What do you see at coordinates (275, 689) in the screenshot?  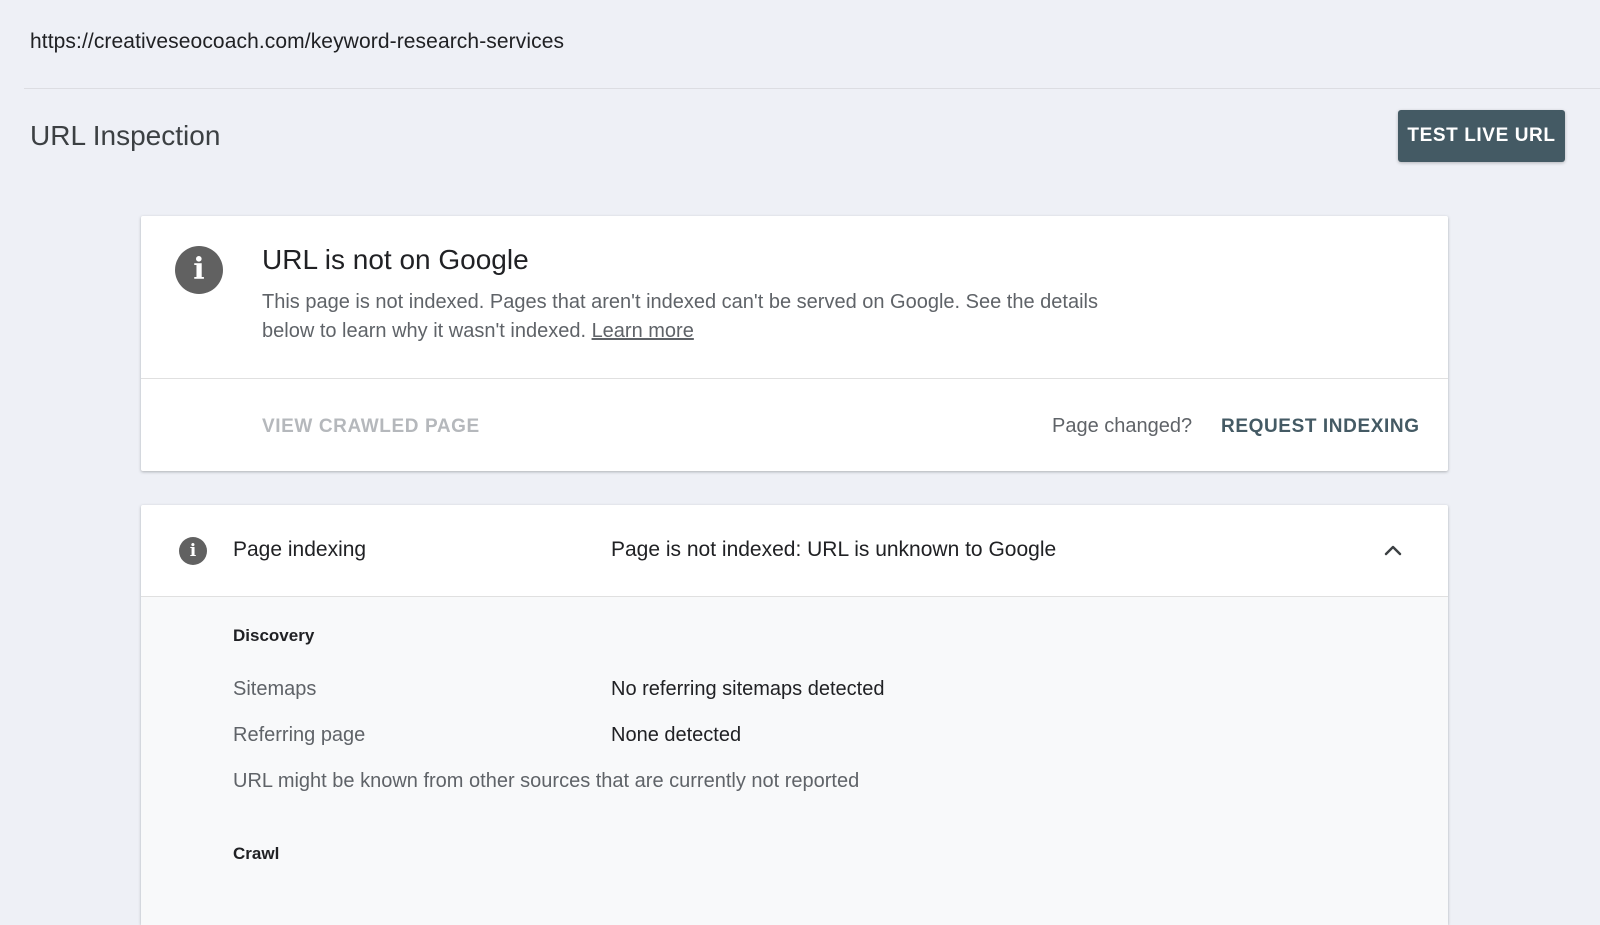 I see `sitemaps-label: Sitemaps` at bounding box center [275, 689].